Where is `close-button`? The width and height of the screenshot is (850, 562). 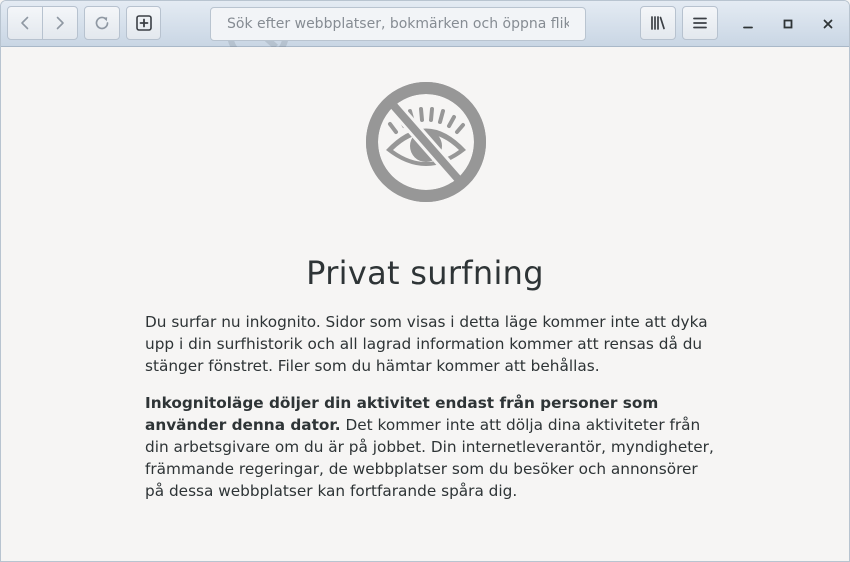
close-button is located at coordinates (828, 24).